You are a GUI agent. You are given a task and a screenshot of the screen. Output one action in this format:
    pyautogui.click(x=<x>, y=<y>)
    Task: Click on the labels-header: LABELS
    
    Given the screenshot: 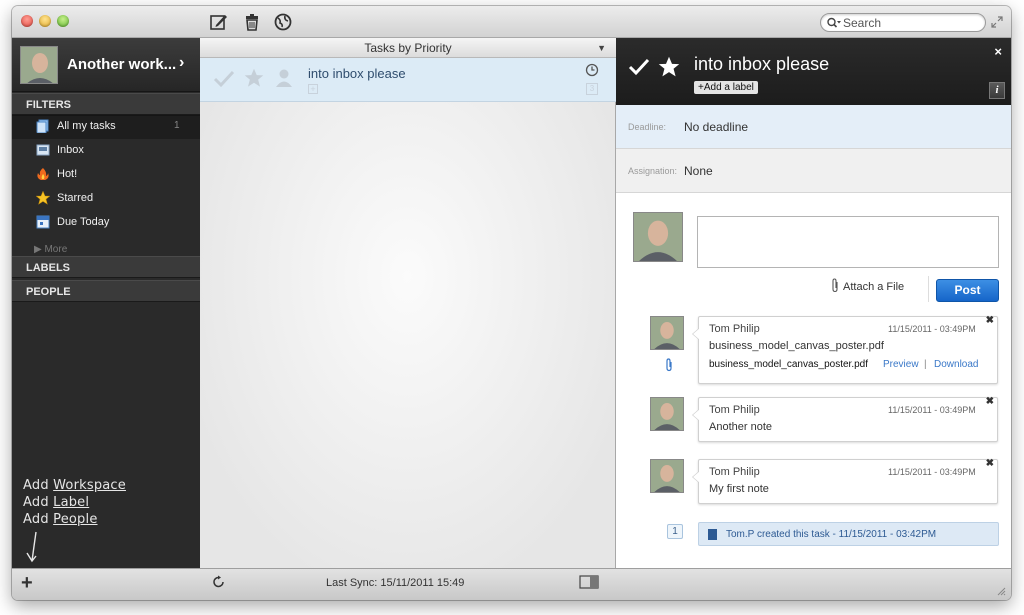 What is the action you would take?
    pyautogui.click(x=106, y=267)
    